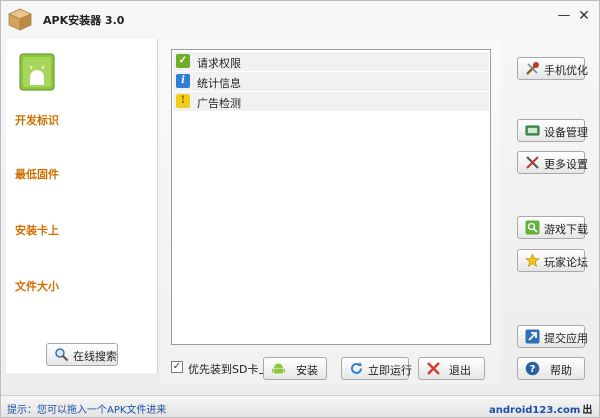  What do you see at coordinates (390, 370) in the screenshot?
I see `run-now-label: 立即运行` at bounding box center [390, 370].